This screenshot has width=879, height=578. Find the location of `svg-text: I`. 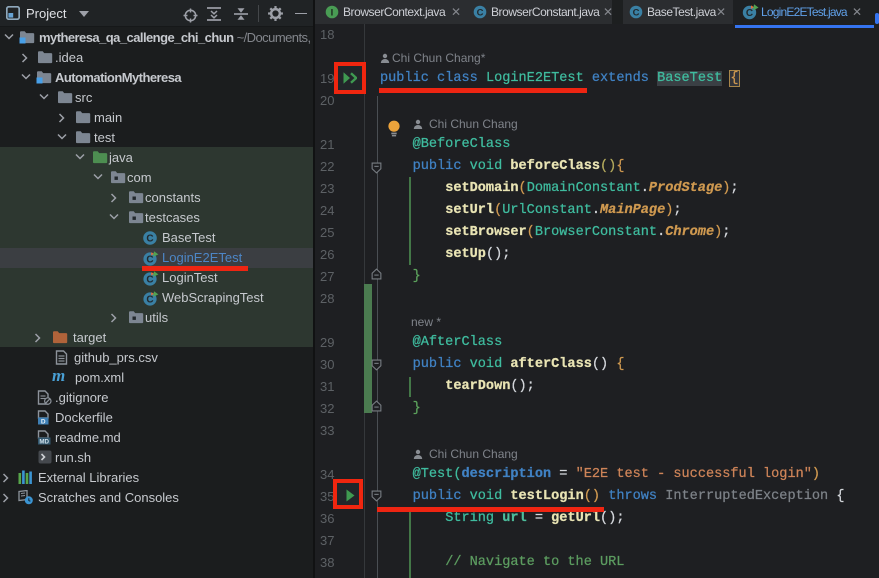

svg-text: I is located at coordinates (332, 12).